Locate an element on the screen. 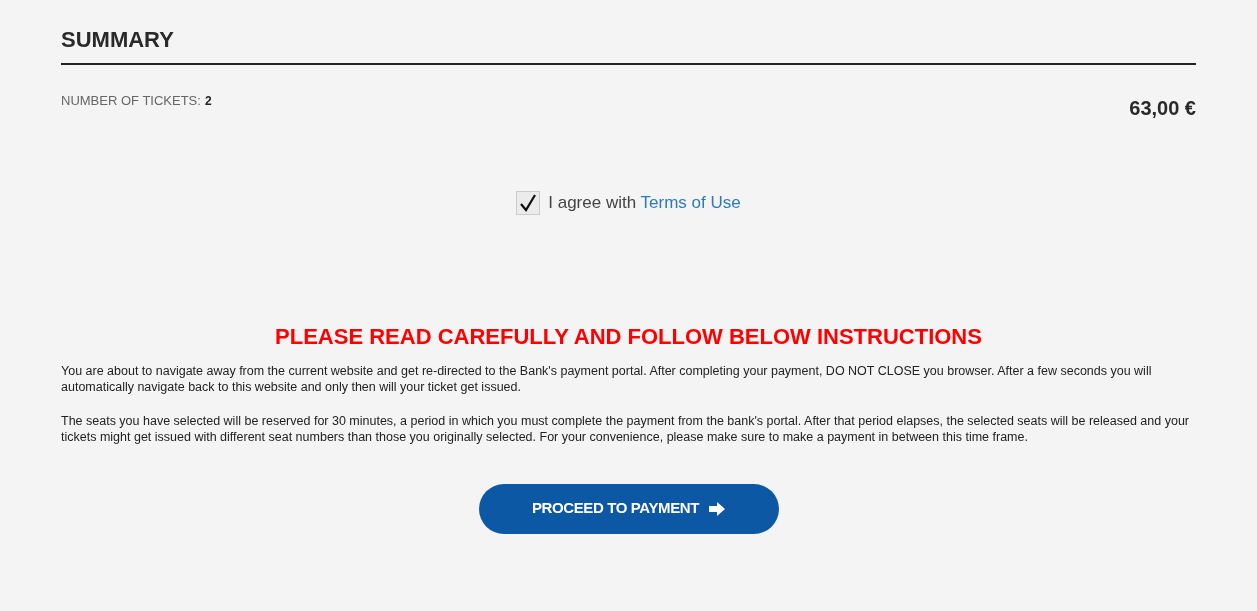 This screenshot has height=611, width=1257. agree-checkbox is located at coordinates (528, 202).